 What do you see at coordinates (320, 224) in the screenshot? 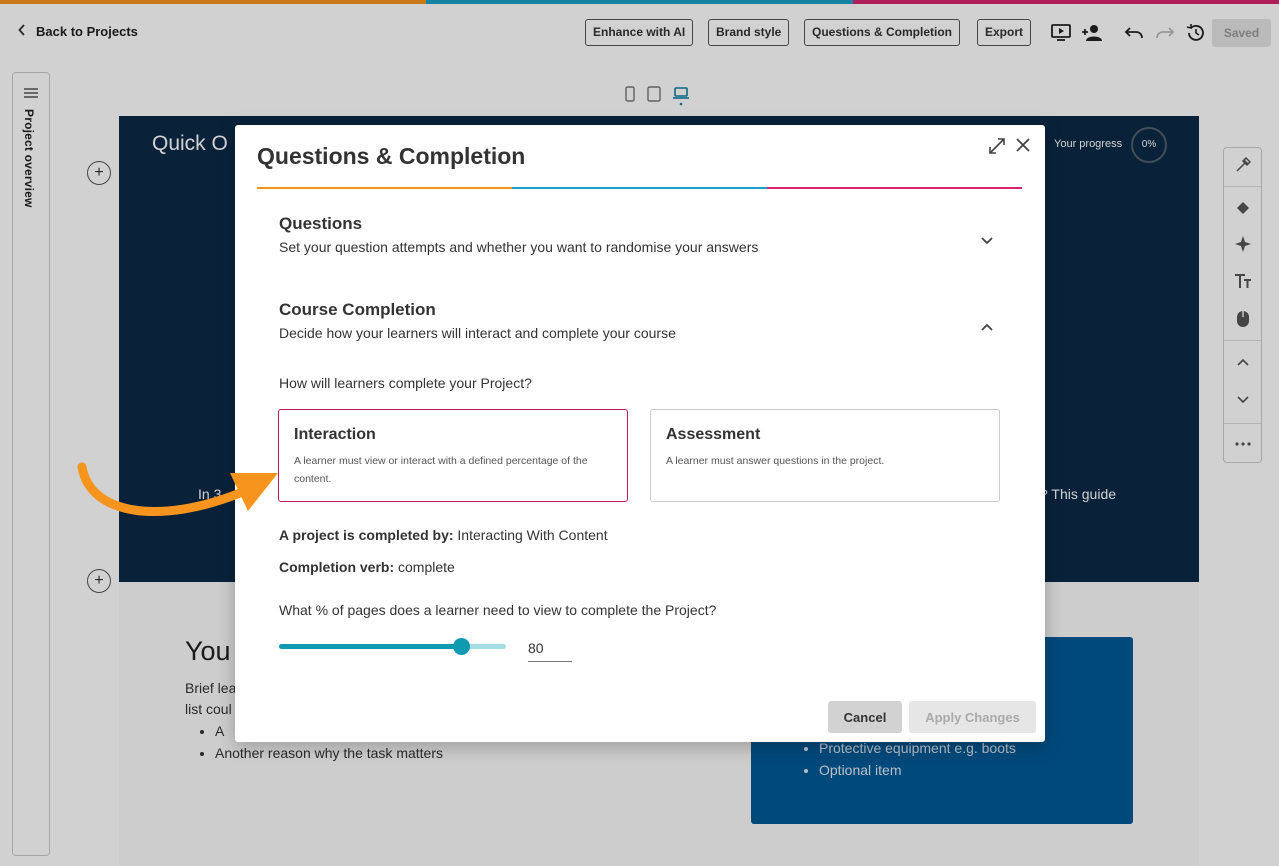
I see `questions-section-title: Questions` at bounding box center [320, 224].